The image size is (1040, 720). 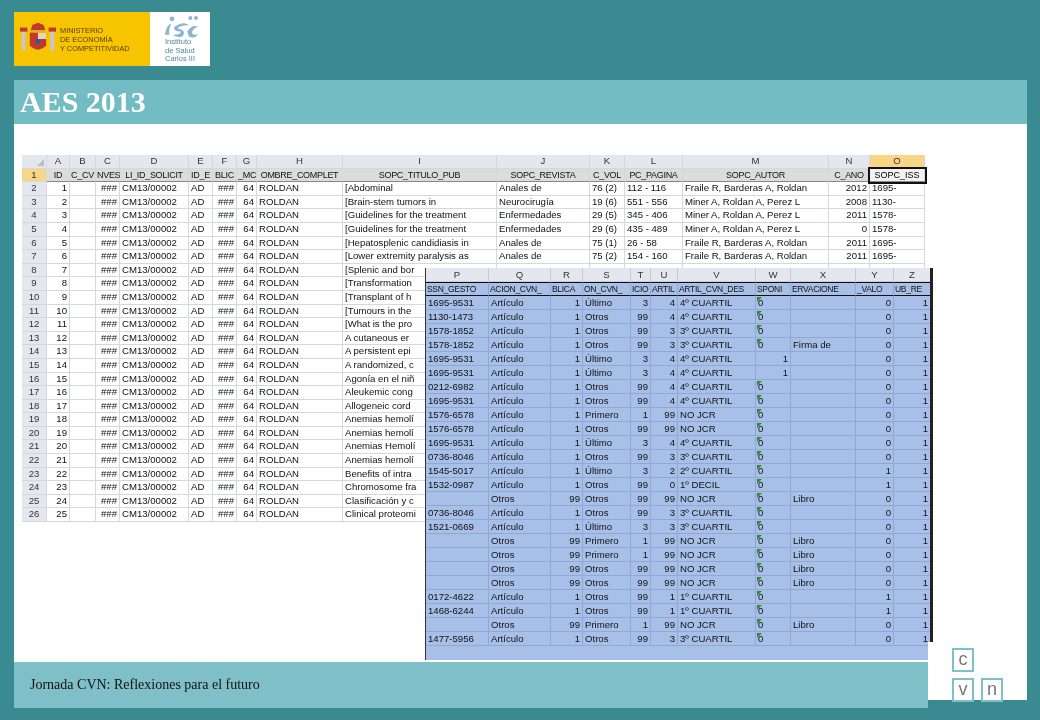 I want to click on column-header: J, so click(x=543, y=162).